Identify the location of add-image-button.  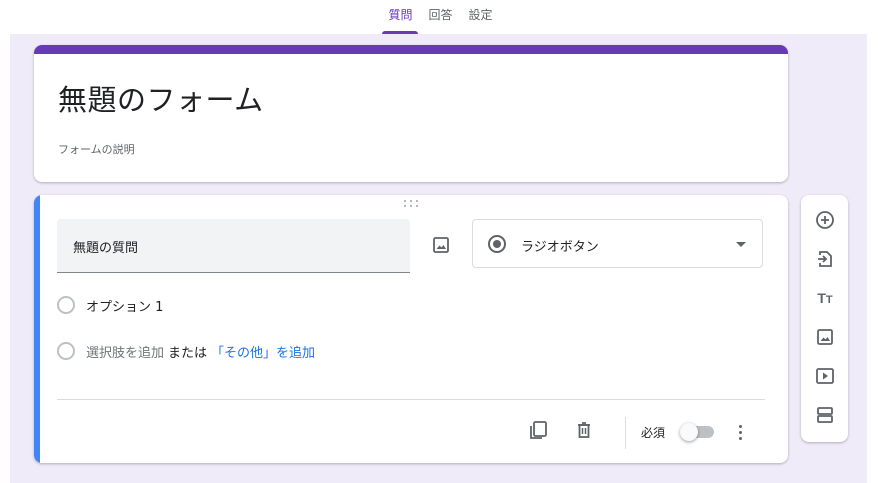
(441, 245).